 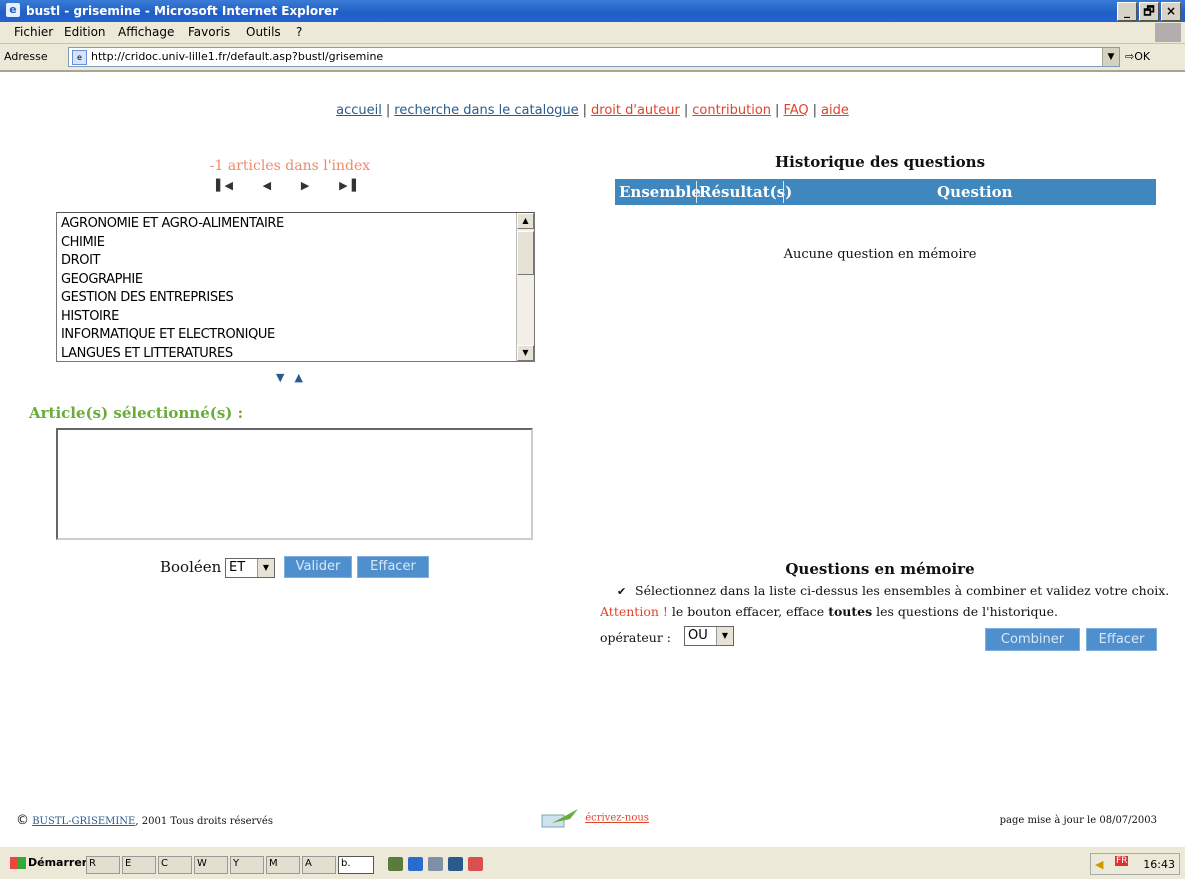 What do you see at coordinates (415, 864) in the screenshot?
I see `ie-quicklaunch-icon` at bounding box center [415, 864].